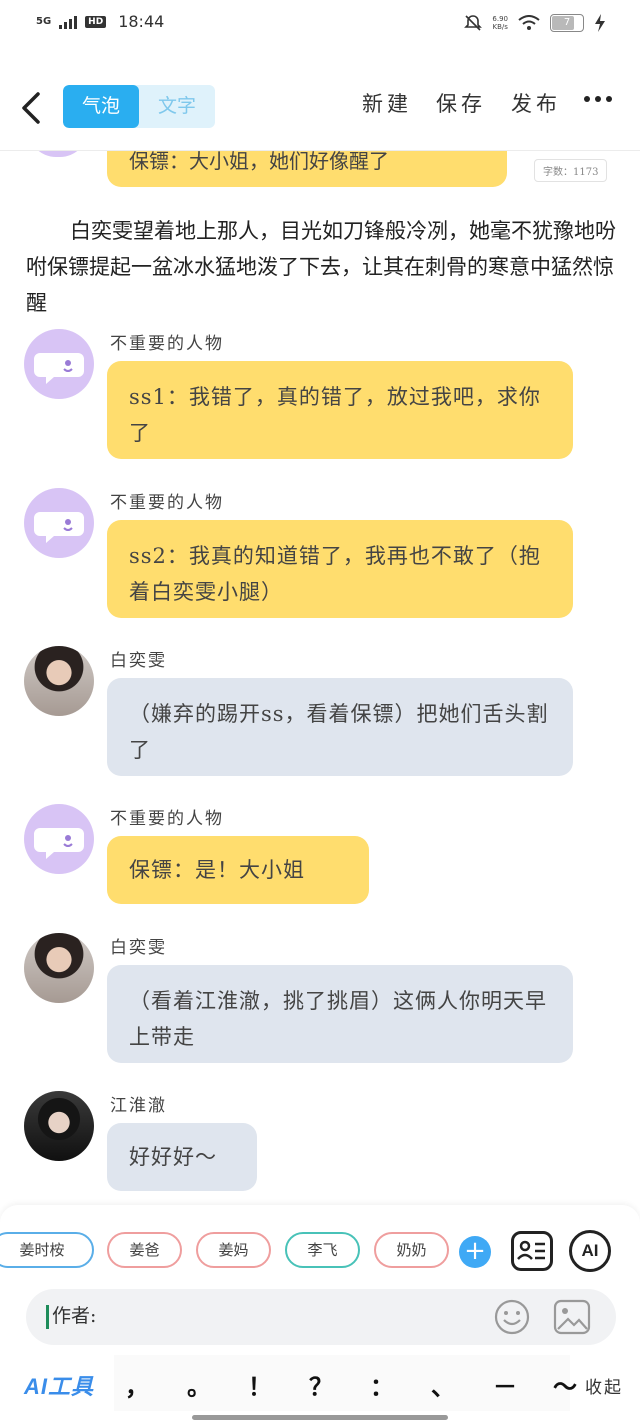 The width and height of the screenshot is (640, 1422). Describe the element at coordinates (177, 106) in the screenshot. I see `tab-text: 文字` at that location.